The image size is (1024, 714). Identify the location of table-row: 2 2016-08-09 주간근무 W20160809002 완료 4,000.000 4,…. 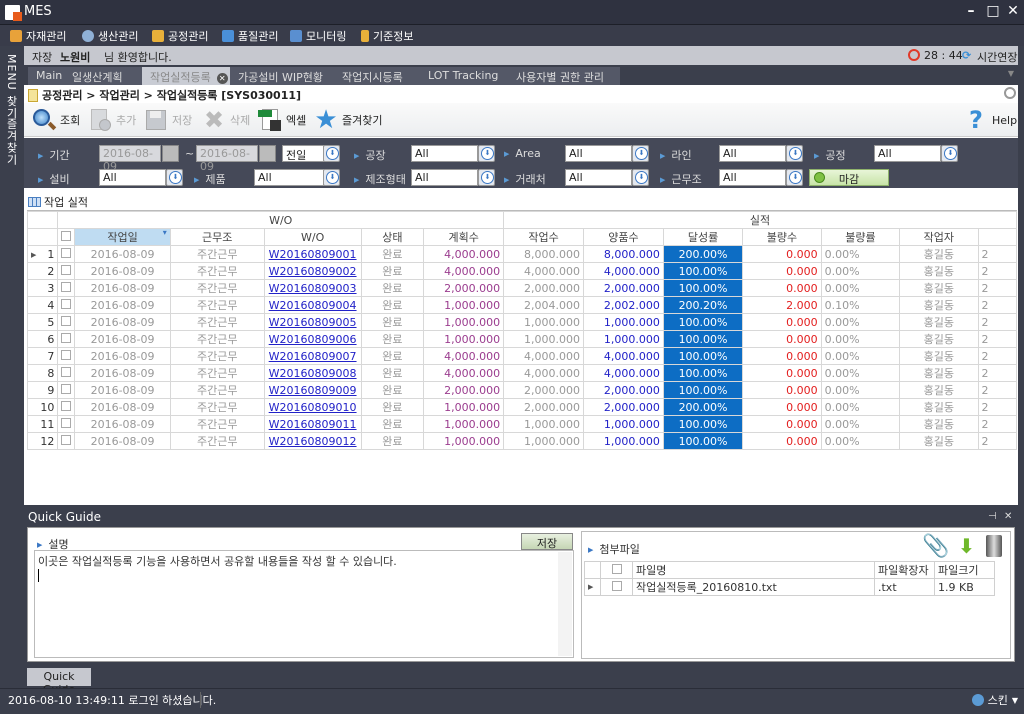
(522, 271).